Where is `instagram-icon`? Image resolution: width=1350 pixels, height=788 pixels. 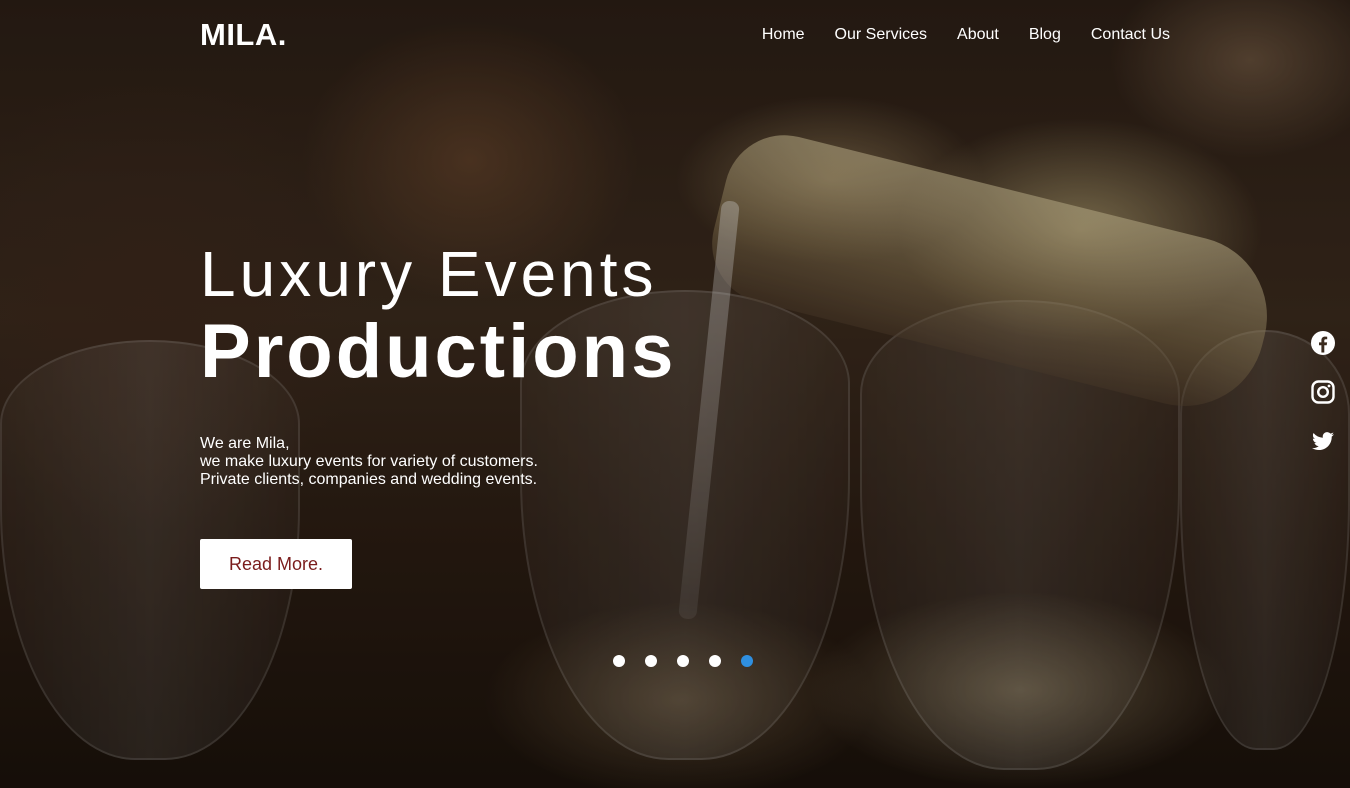 instagram-icon is located at coordinates (1323, 392).